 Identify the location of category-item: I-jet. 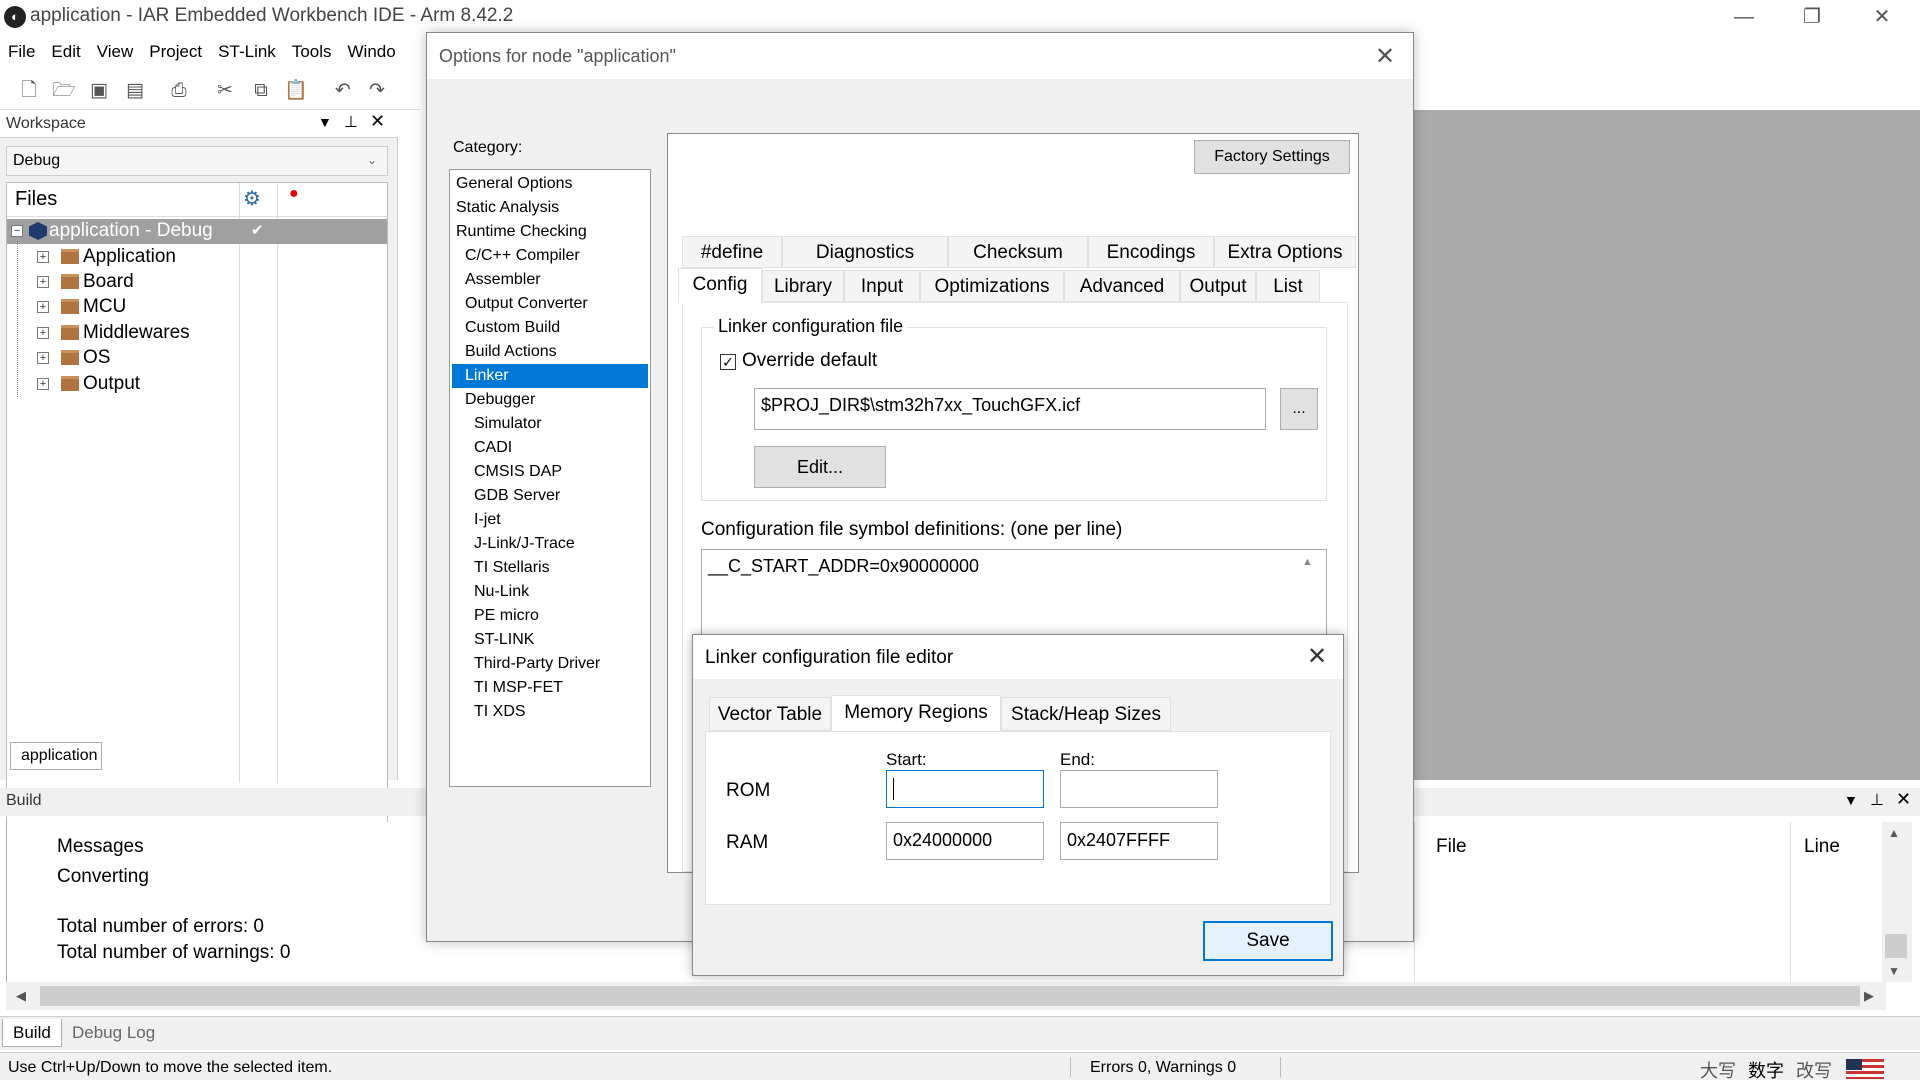
(550, 520).